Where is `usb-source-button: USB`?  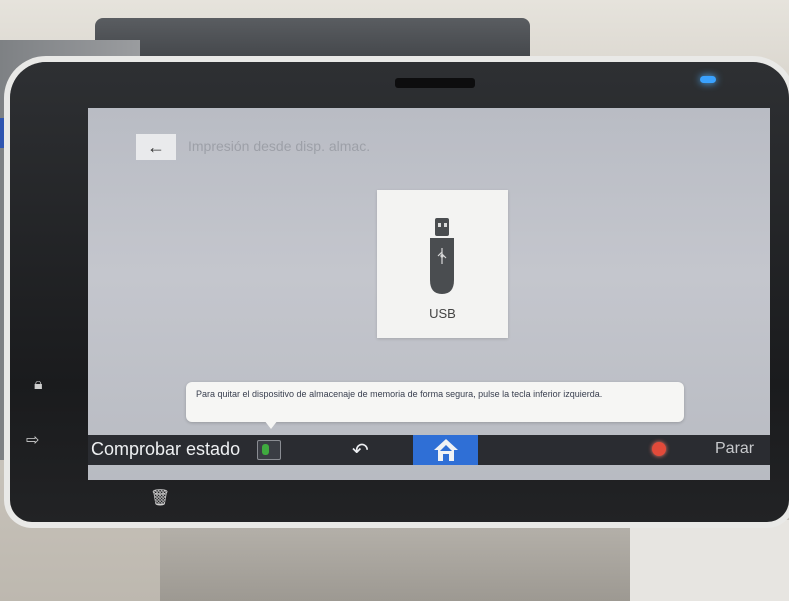
usb-source-button: USB is located at coordinates (442, 264).